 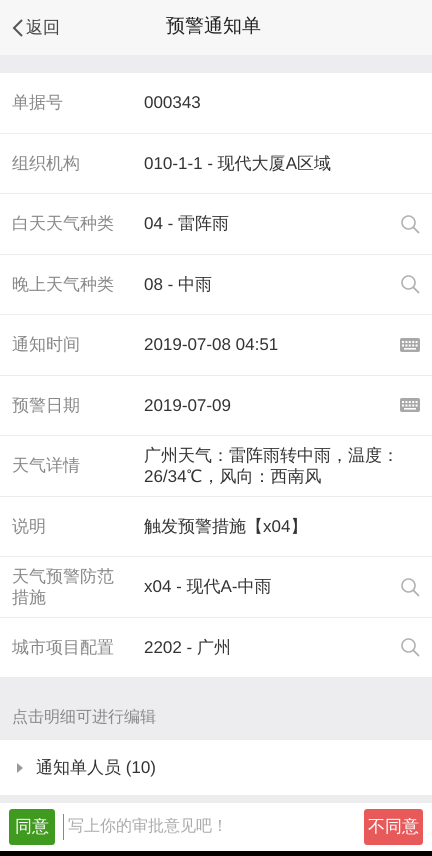 What do you see at coordinates (46, 163) in the screenshot?
I see `field-label: 组织机构` at bounding box center [46, 163].